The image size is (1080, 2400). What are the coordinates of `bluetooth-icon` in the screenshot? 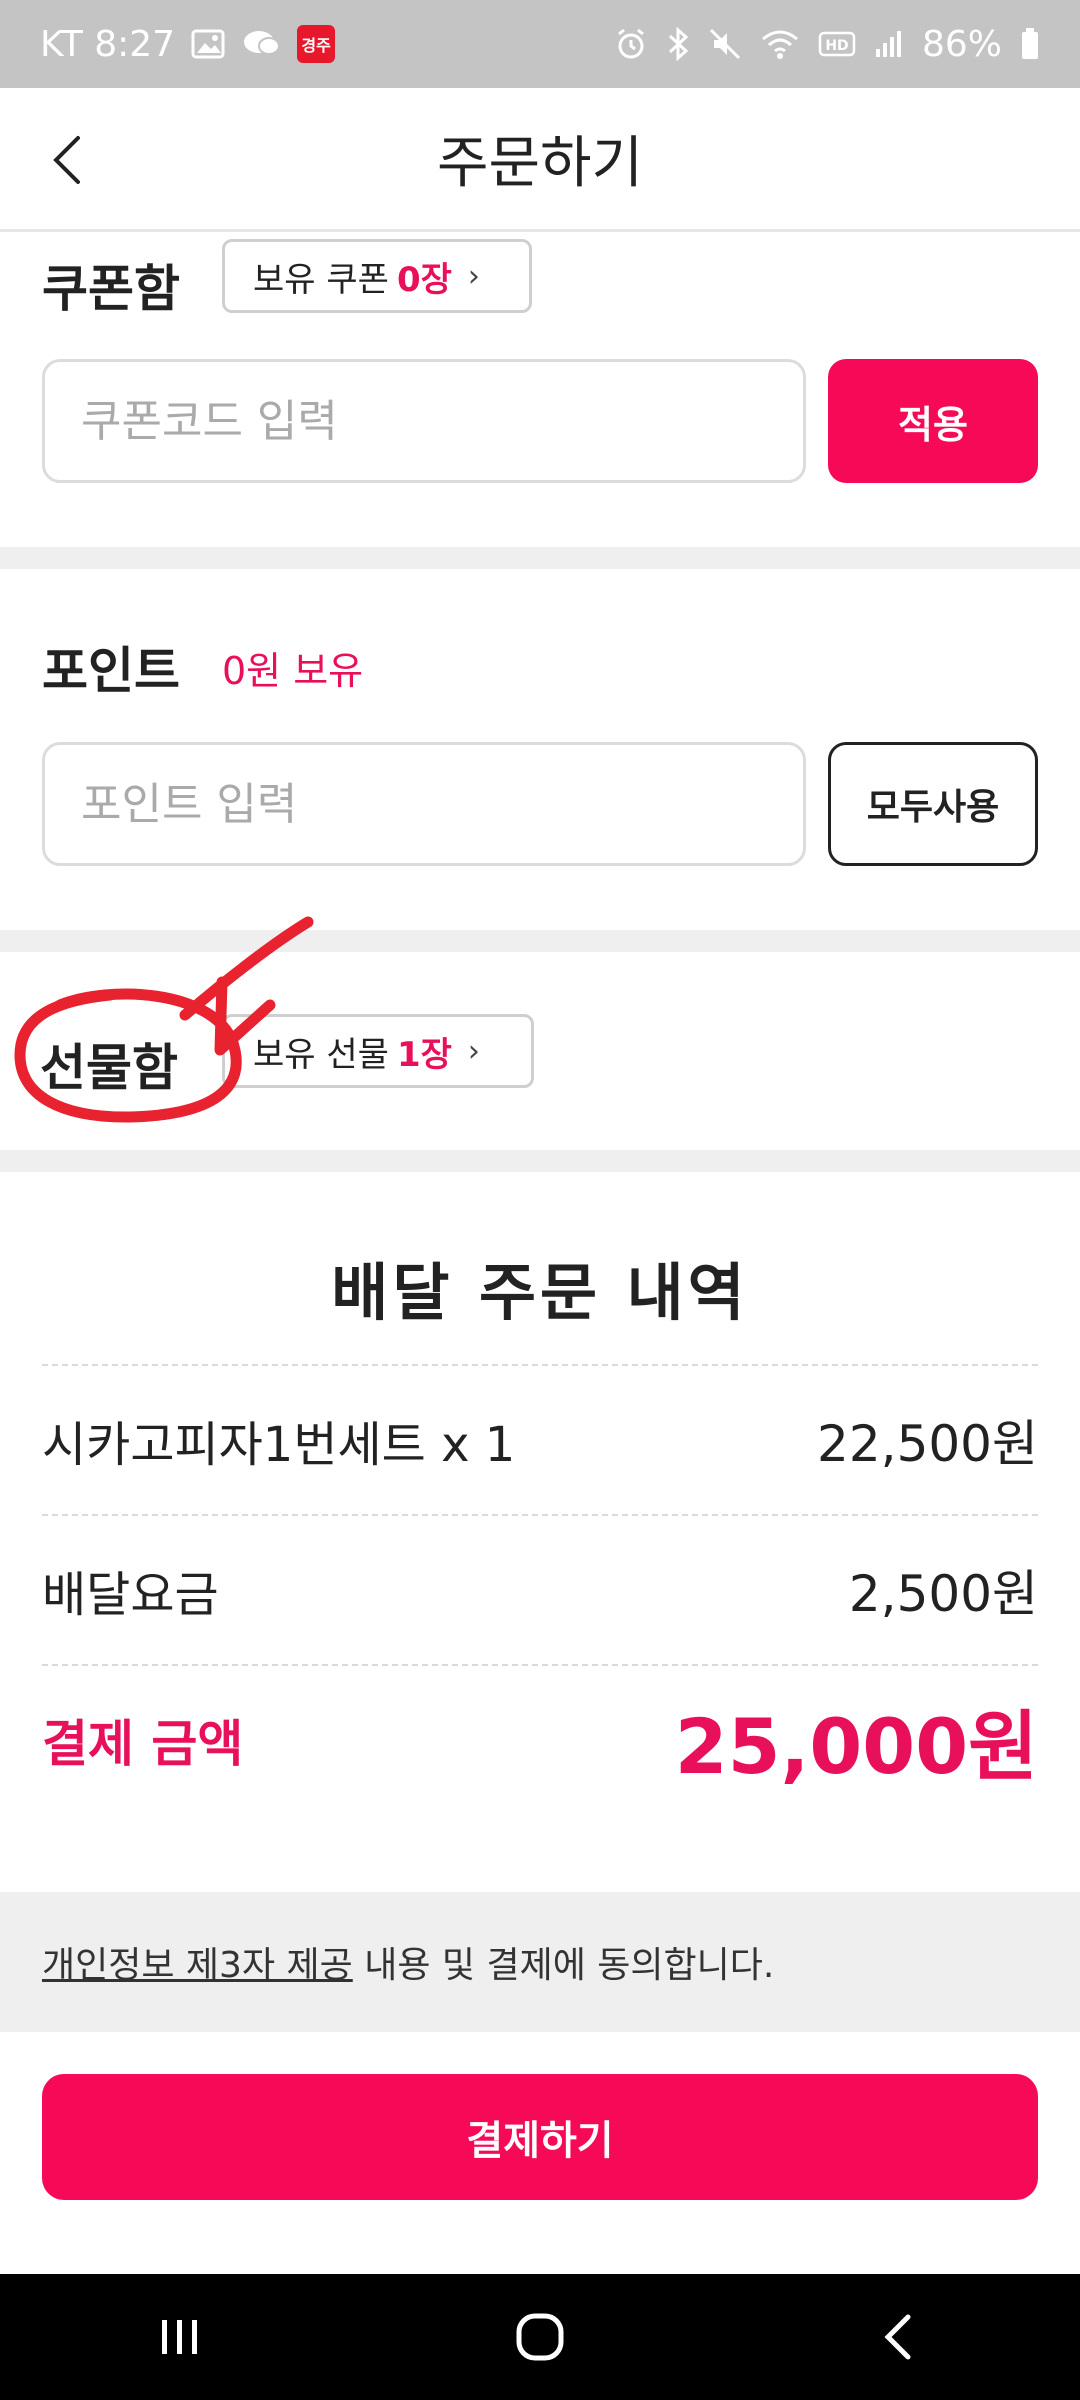 It's located at (678, 44).